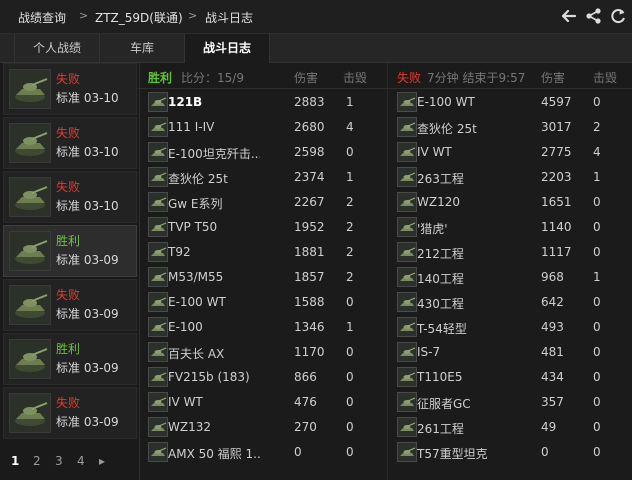  Describe the element at coordinates (87, 152) in the screenshot. I see `battle-mode-date: 标准 03-10` at that location.